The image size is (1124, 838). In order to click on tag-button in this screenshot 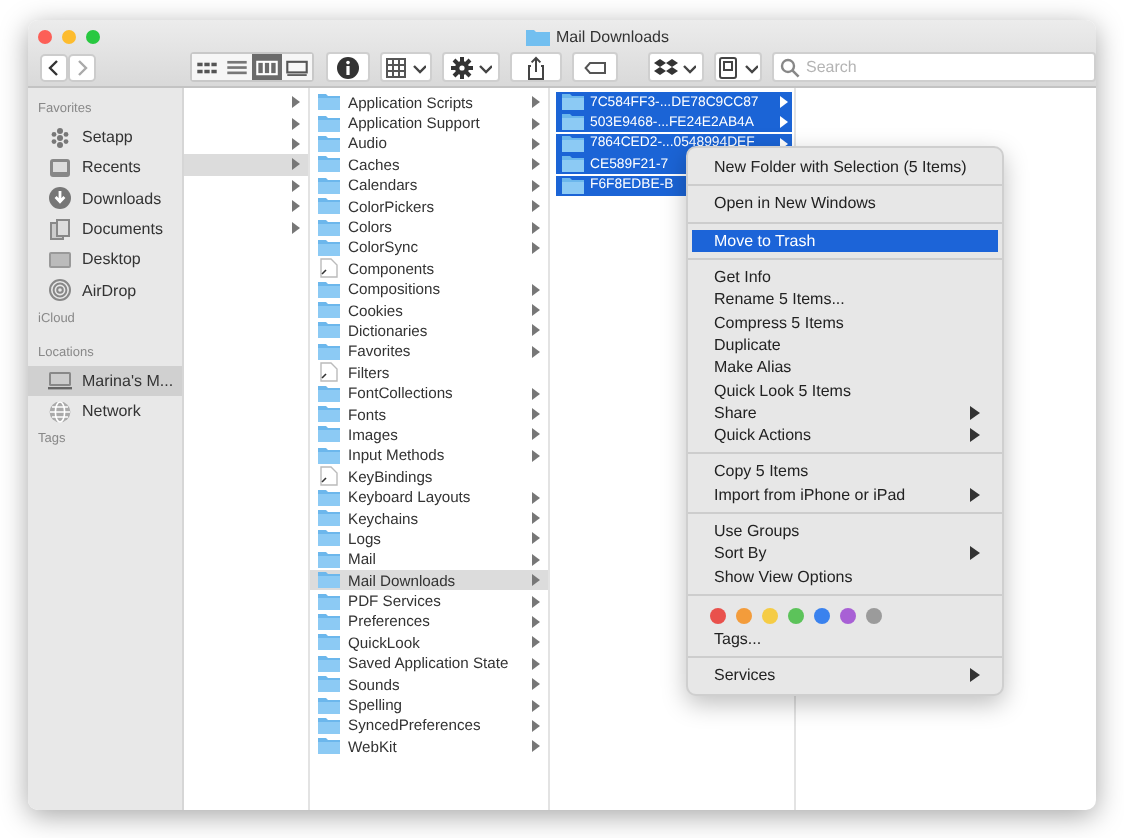, I will do `click(595, 67)`.